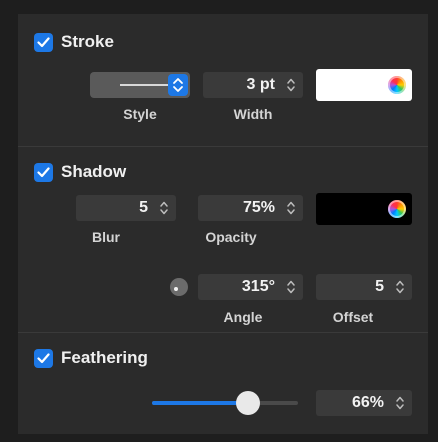 The height and width of the screenshot is (442, 438). What do you see at coordinates (87, 41) in the screenshot?
I see `stroke-title: Stroke` at bounding box center [87, 41].